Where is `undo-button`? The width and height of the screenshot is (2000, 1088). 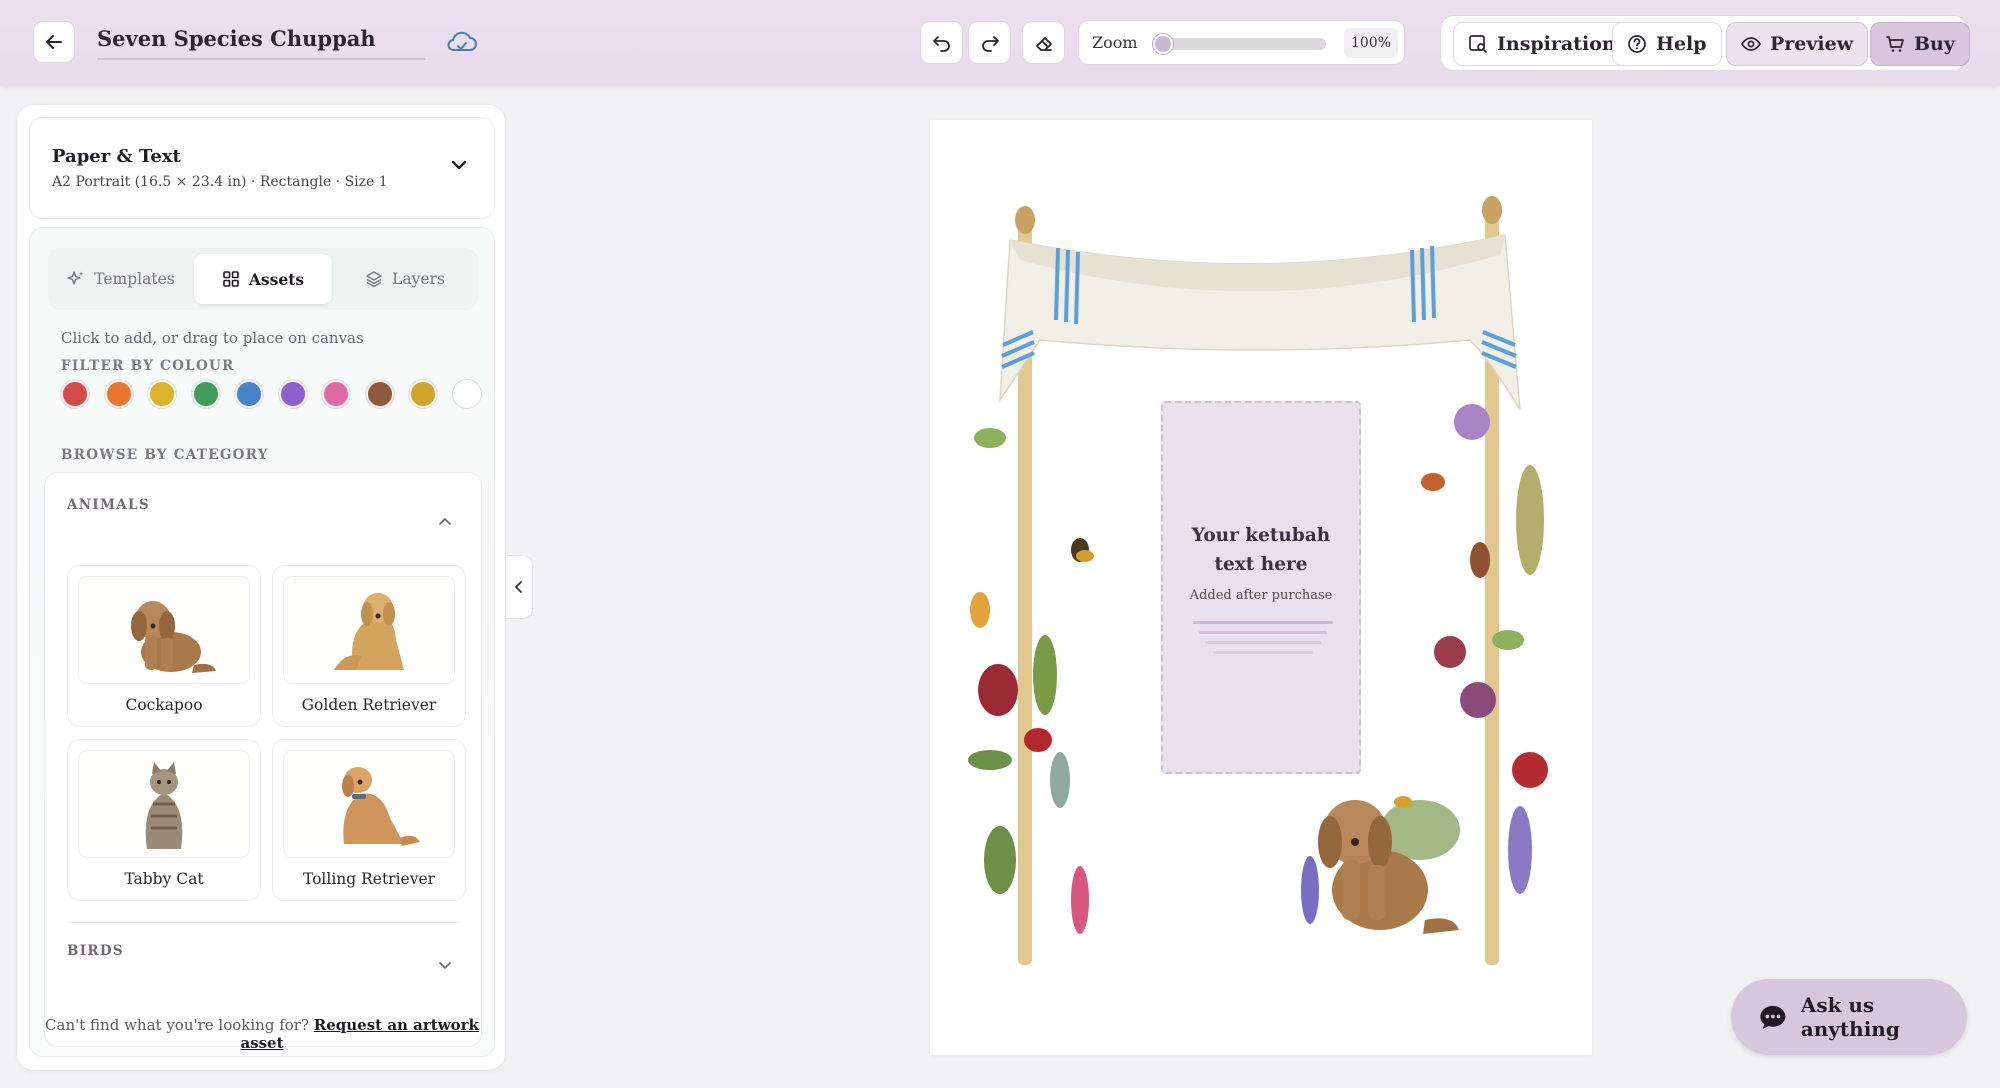
undo-button is located at coordinates (941, 42).